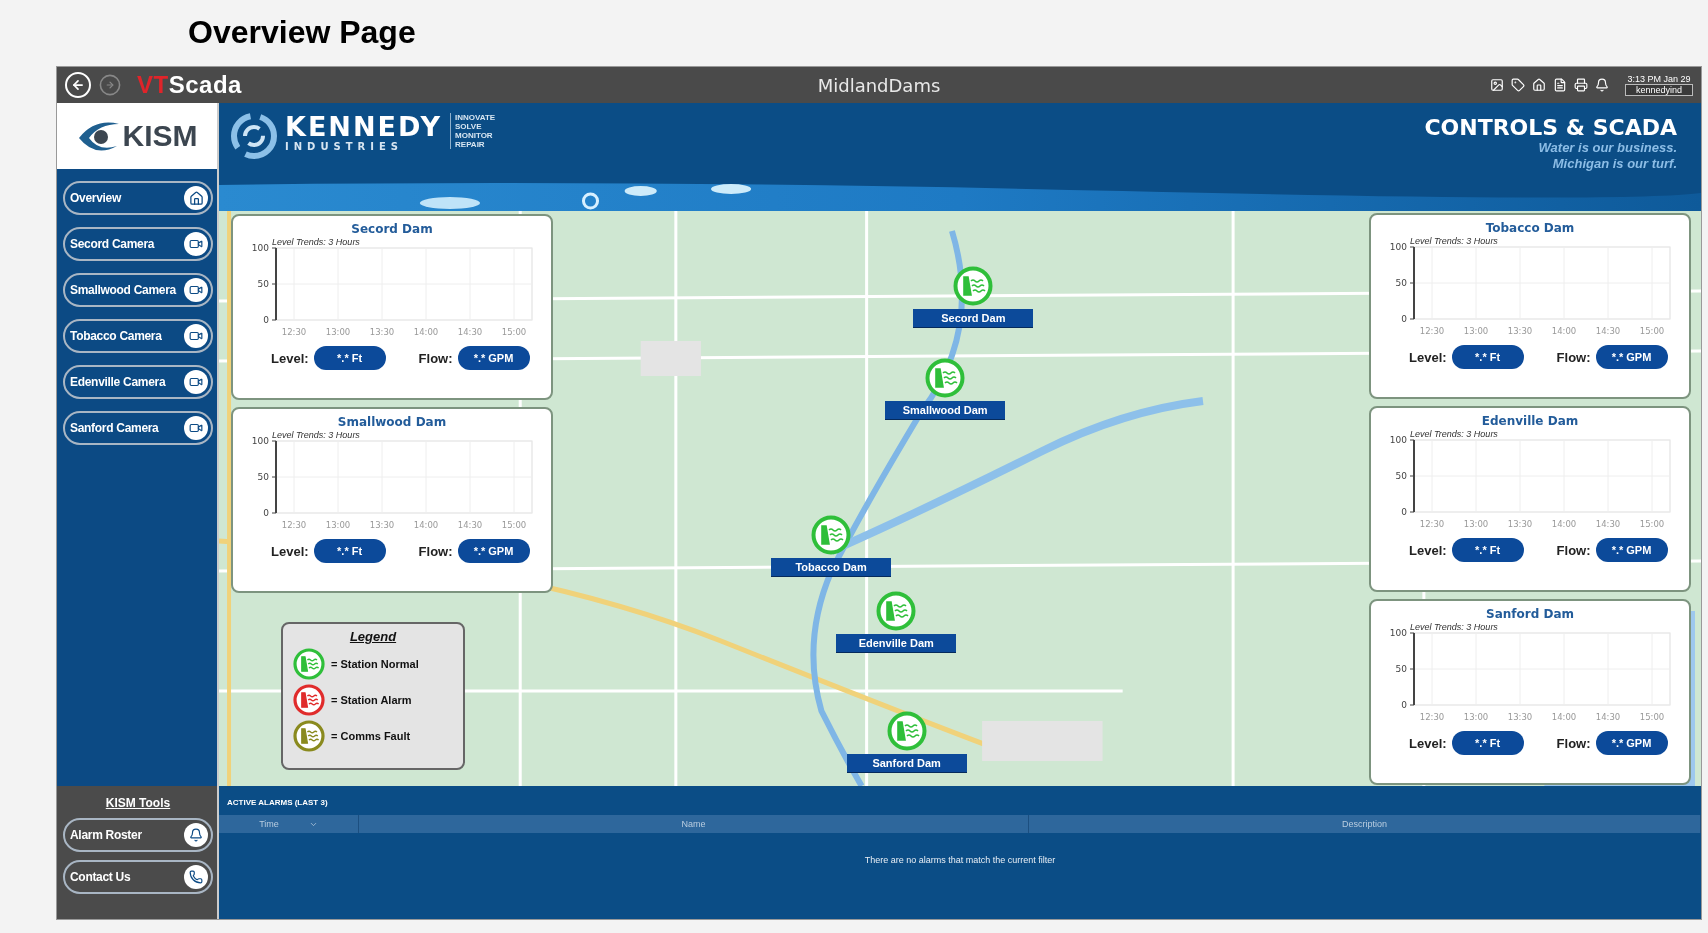 The width and height of the screenshot is (1708, 933). What do you see at coordinates (138, 803) in the screenshot?
I see `tools-title: KISM Tools` at bounding box center [138, 803].